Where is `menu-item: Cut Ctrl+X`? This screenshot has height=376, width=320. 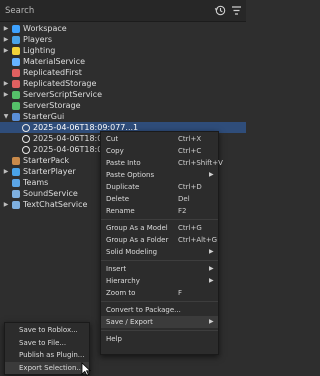 menu-item: Cut Ctrl+X is located at coordinates (159, 139).